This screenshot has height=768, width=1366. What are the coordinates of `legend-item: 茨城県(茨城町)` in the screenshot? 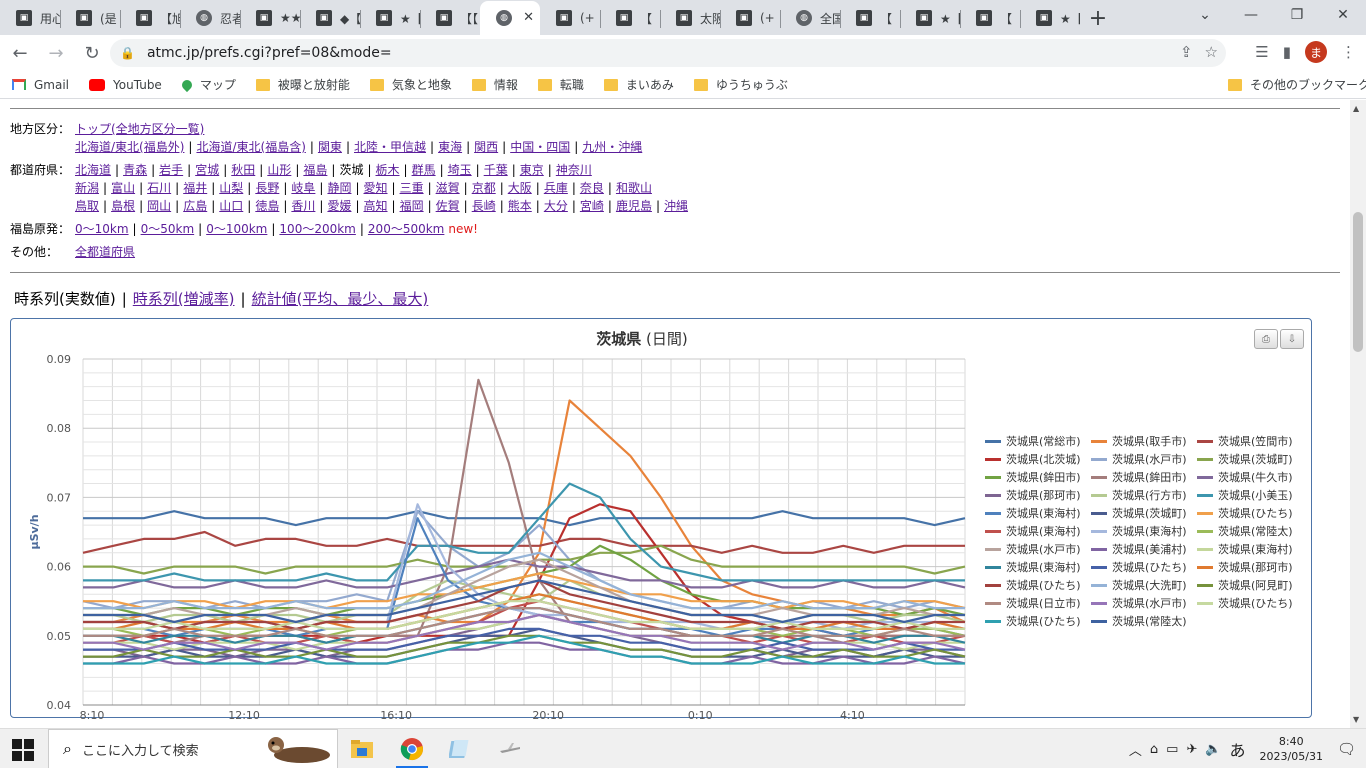 It's located at (1250, 459).